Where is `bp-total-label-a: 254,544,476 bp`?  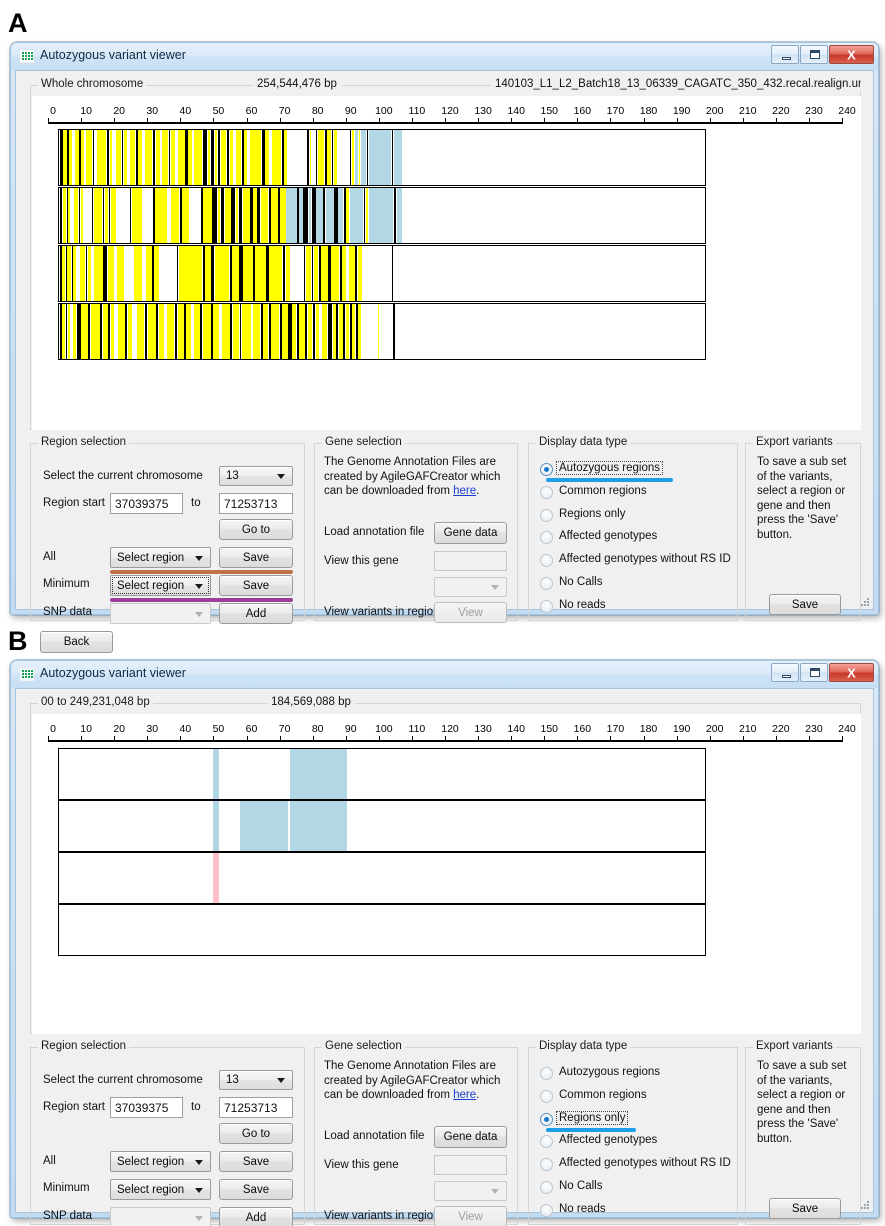
bp-total-label-a: 254,544,476 bp is located at coordinates (297, 84).